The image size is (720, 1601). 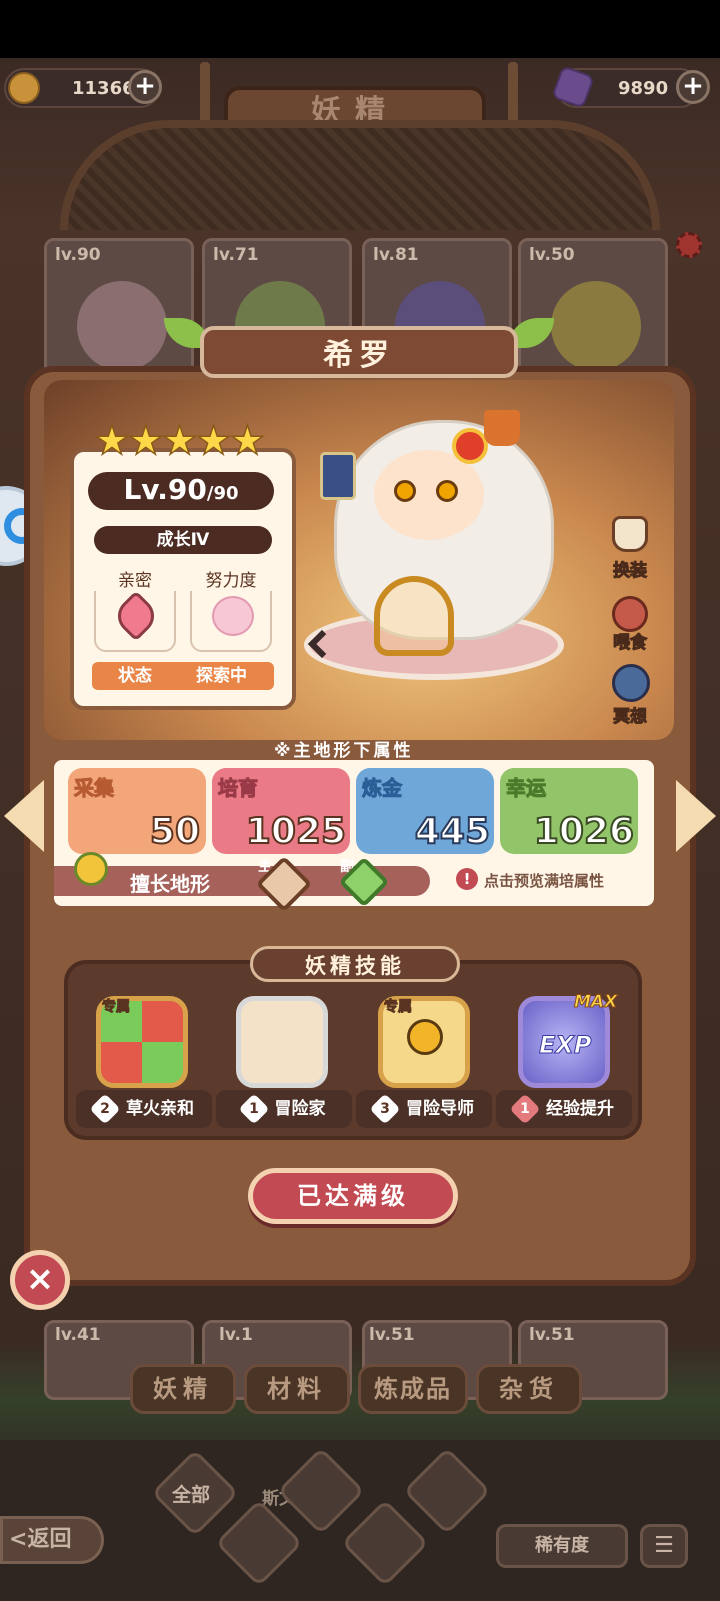 I want to click on settings-gear-icon, so click(x=689, y=245).